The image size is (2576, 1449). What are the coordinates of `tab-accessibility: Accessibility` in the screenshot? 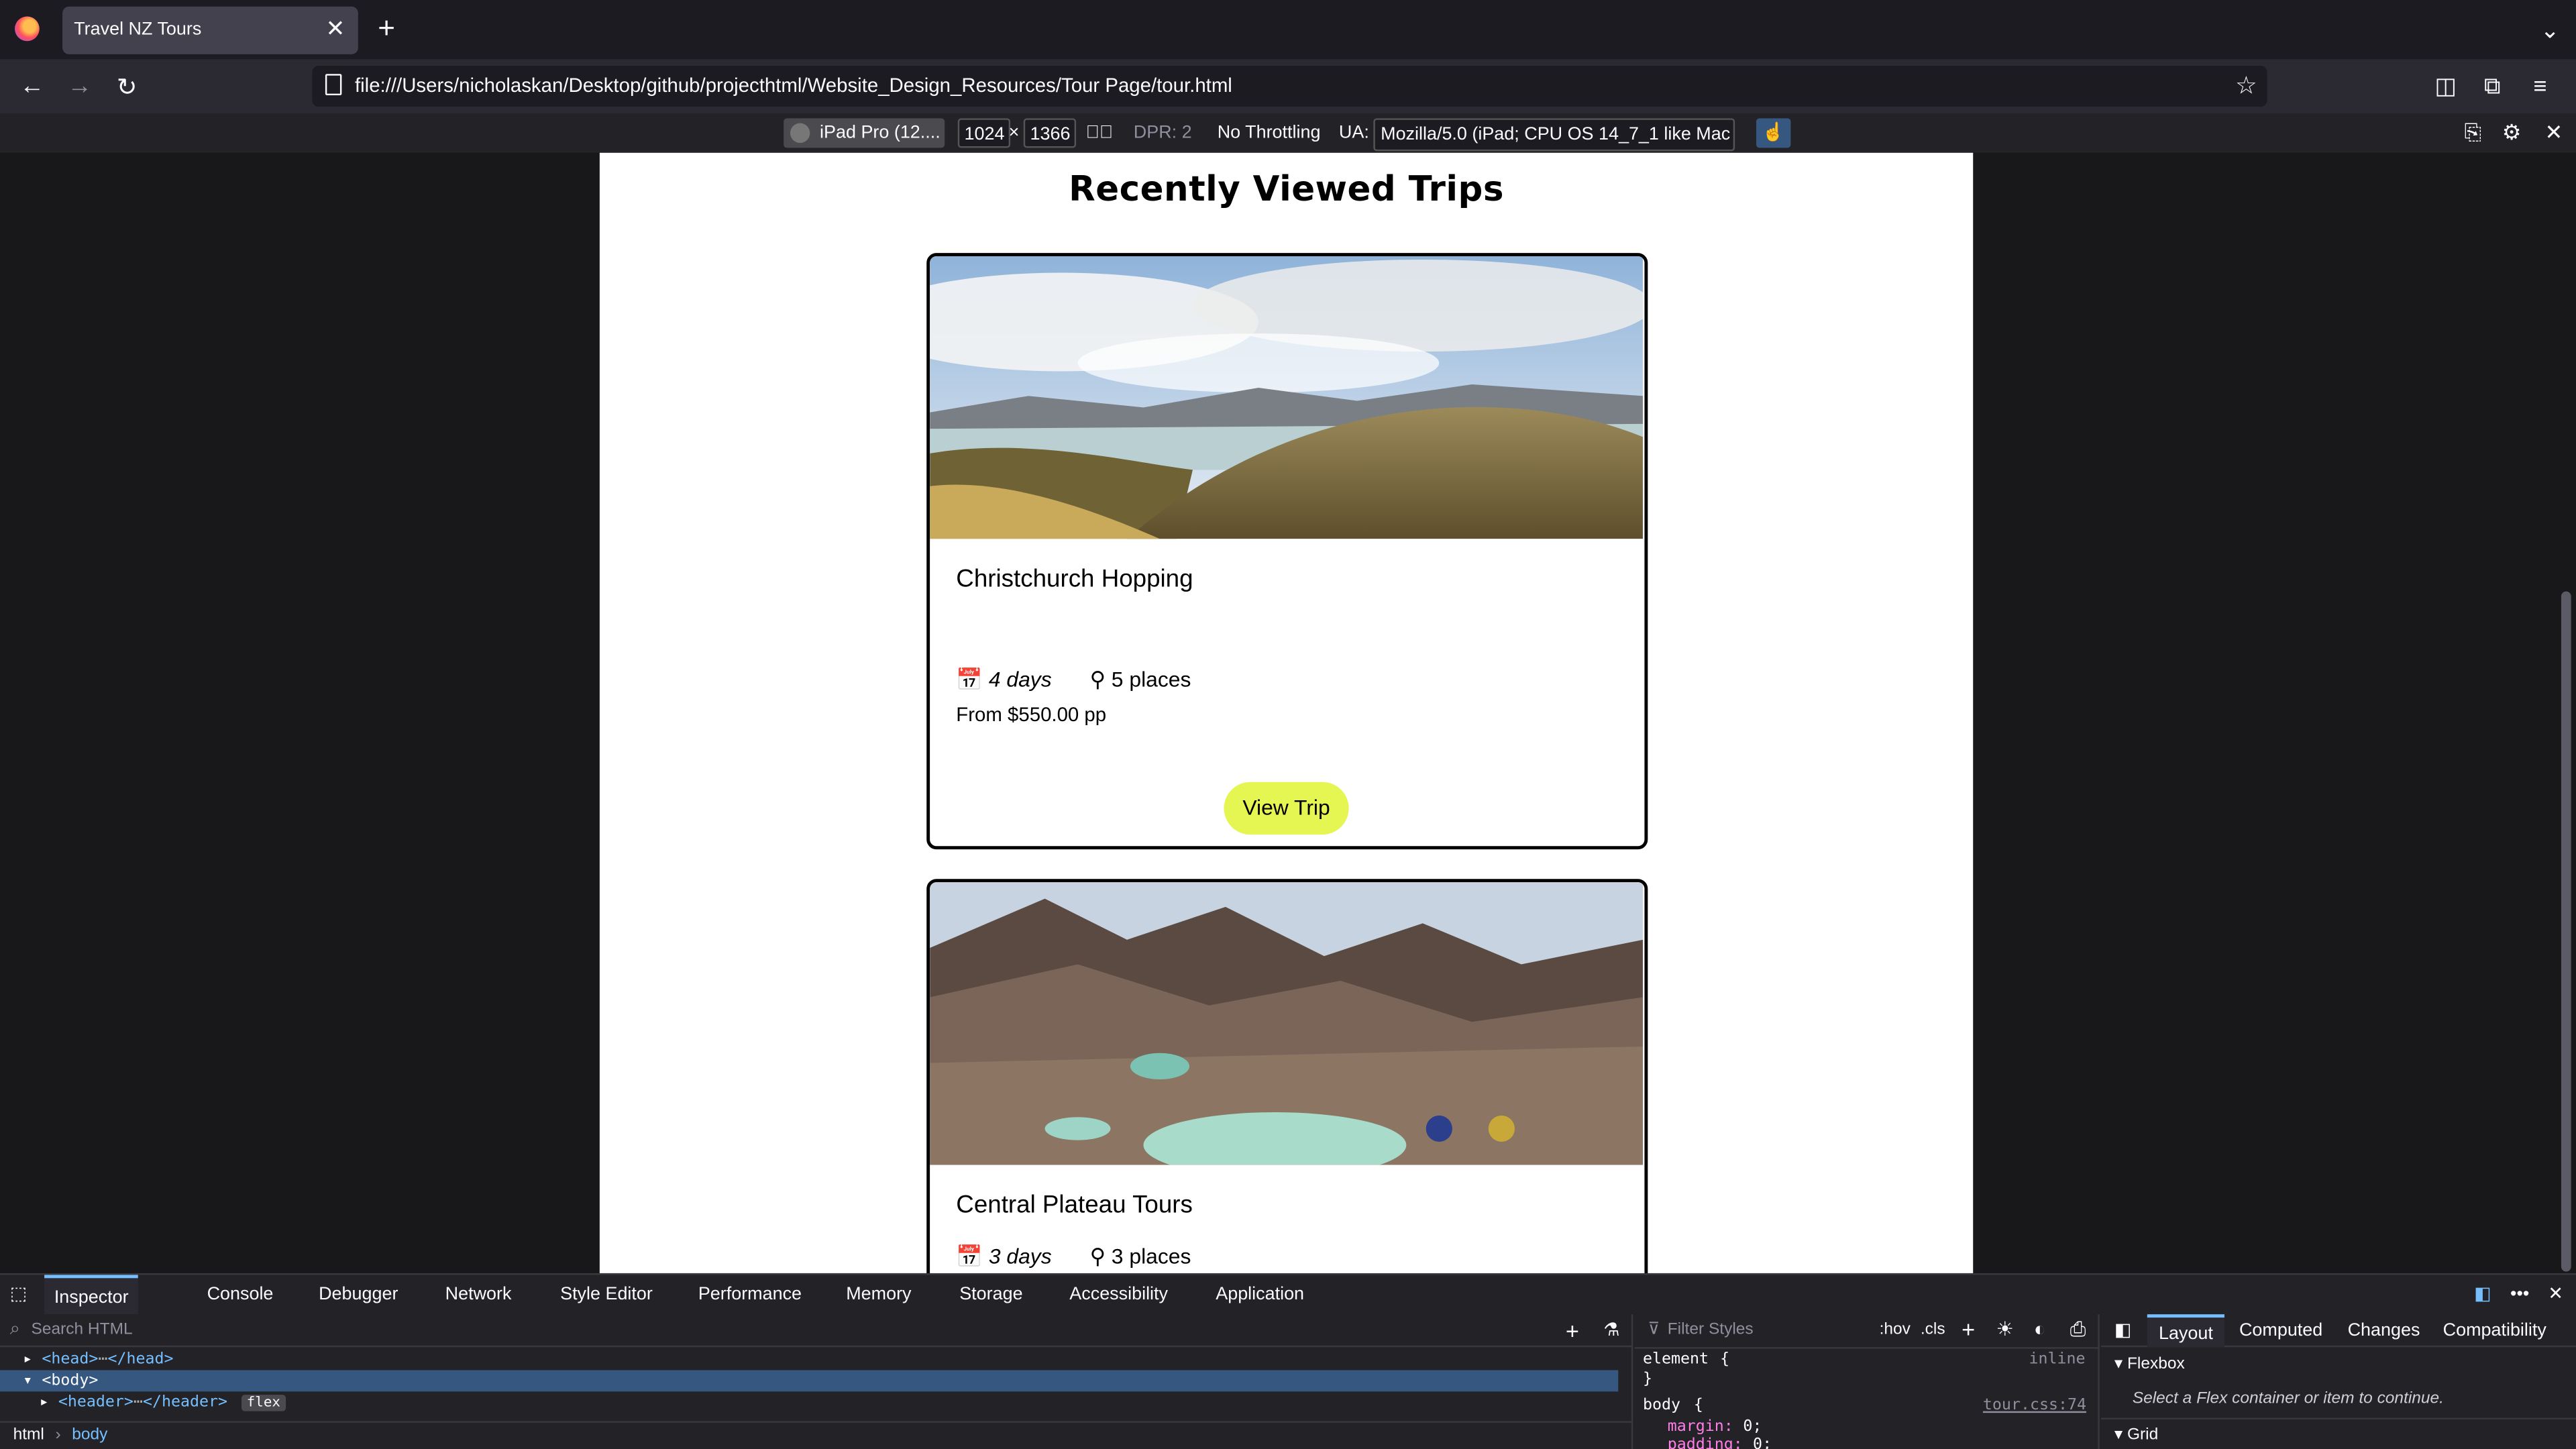 It's located at (1118, 1295).